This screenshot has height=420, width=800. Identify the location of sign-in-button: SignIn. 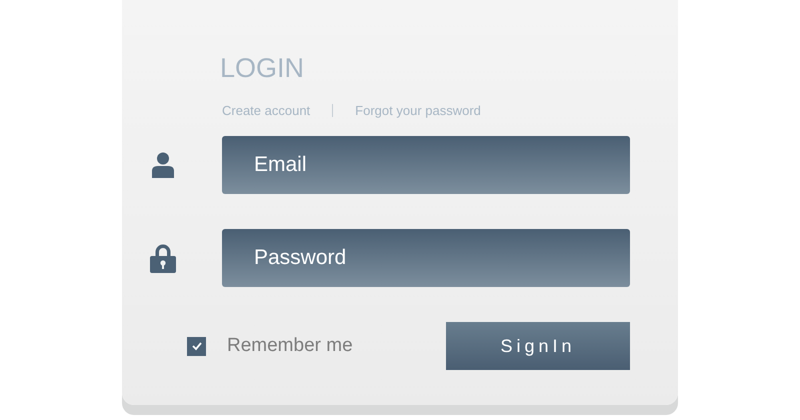
(538, 346).